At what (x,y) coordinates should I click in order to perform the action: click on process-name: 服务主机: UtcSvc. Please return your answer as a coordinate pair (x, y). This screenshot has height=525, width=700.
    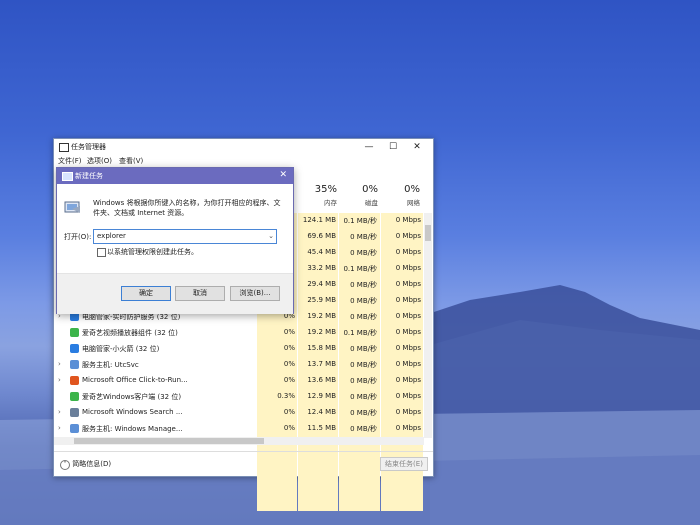
    Looking at the image, I should click on (110, 365).